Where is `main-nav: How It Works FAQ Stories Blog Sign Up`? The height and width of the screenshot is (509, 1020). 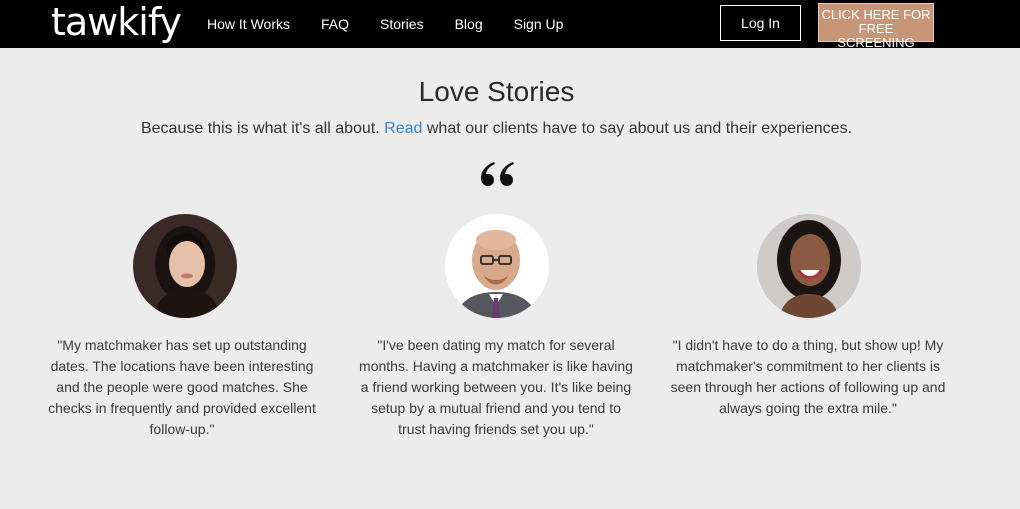 main-nav: How It Works FAQ Stories Blog Sign Up is located at coordinates (400, 24).